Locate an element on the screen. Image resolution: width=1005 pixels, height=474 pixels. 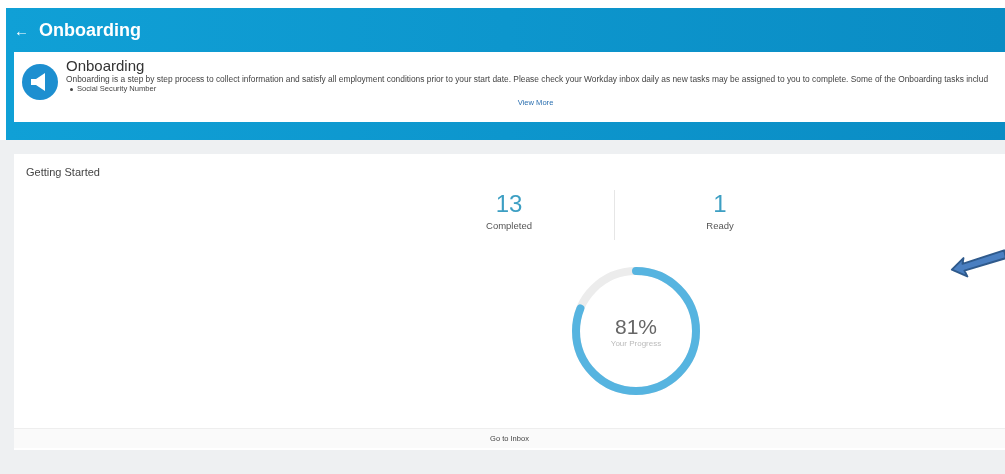
stat-label: Ready is located at coordinates (720, 225).